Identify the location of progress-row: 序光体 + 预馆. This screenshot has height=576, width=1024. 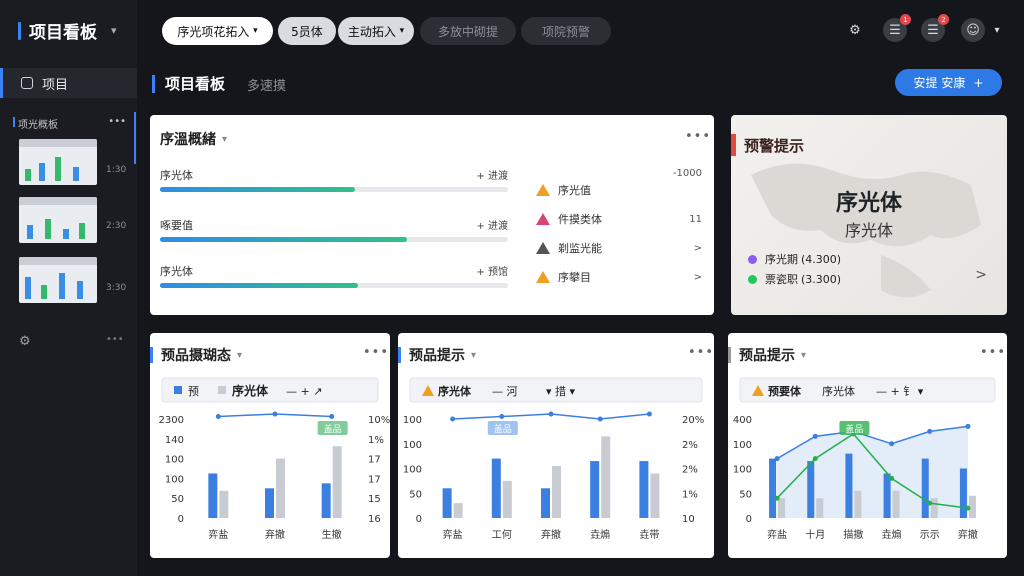
(334, 275).